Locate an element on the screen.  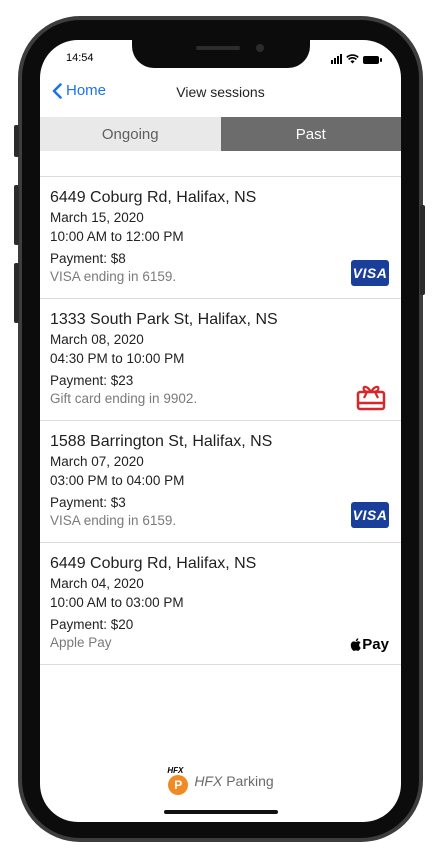
apple-pay-icon: Pay is located at coordinates (369, 644).